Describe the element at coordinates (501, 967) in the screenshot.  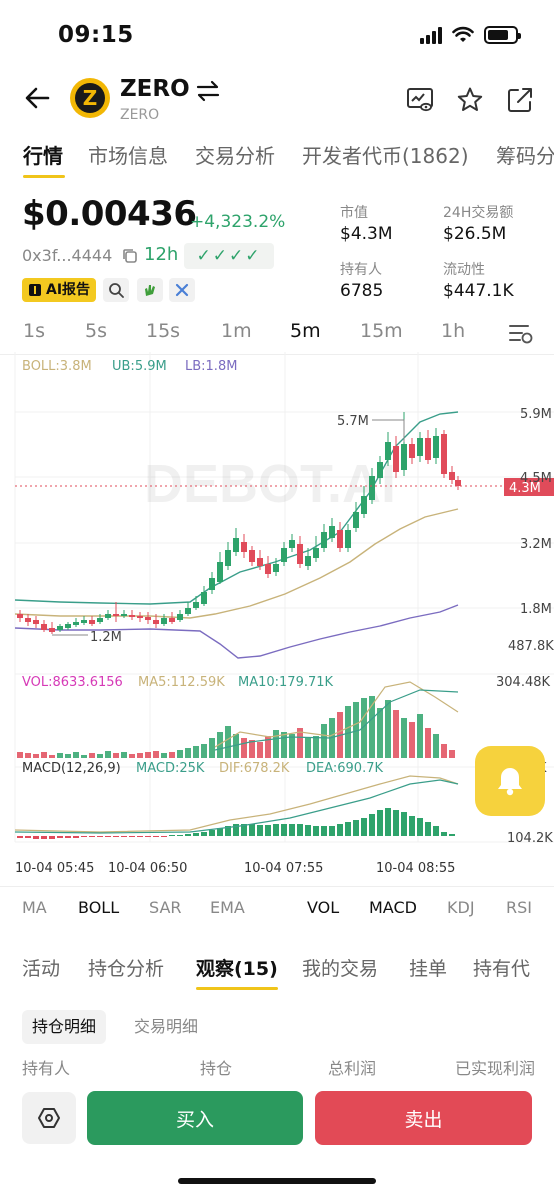
I see `tab-holders: 持有代` at that location.